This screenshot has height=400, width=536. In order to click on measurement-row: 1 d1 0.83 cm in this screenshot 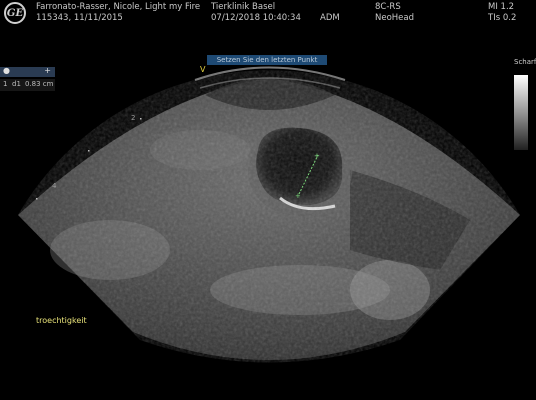, I will do `click(27, 85)`.